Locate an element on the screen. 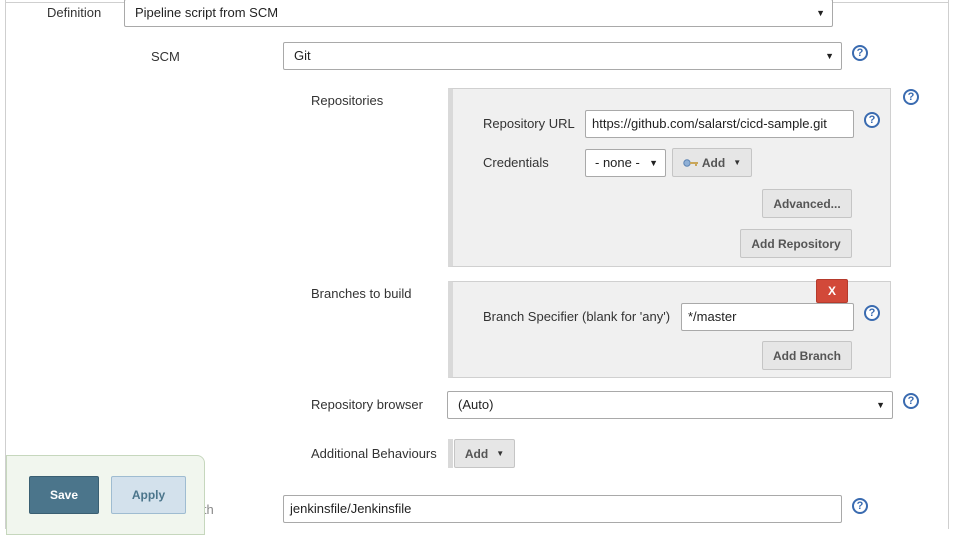 This screenshot has height=535, width=960. script-path-input: jenkinsfile/Jenkinsfile is located at coordinates (562, 509).